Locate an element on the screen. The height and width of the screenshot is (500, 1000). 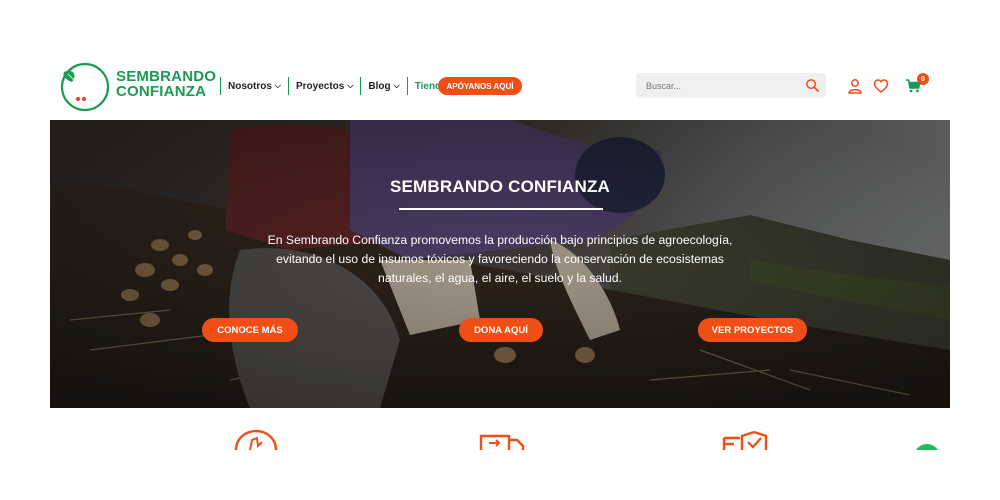
search-icon is located at coordinates (812, 85).